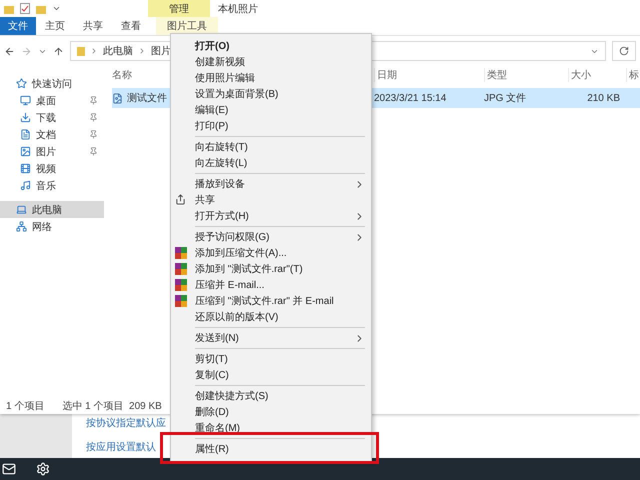 Image resolution: width=640 pixels, height=480 pixels. Describe the element at coordinates (271, 216) in the screenshot. I see `menu-item: 打开方式(H)` at that location.